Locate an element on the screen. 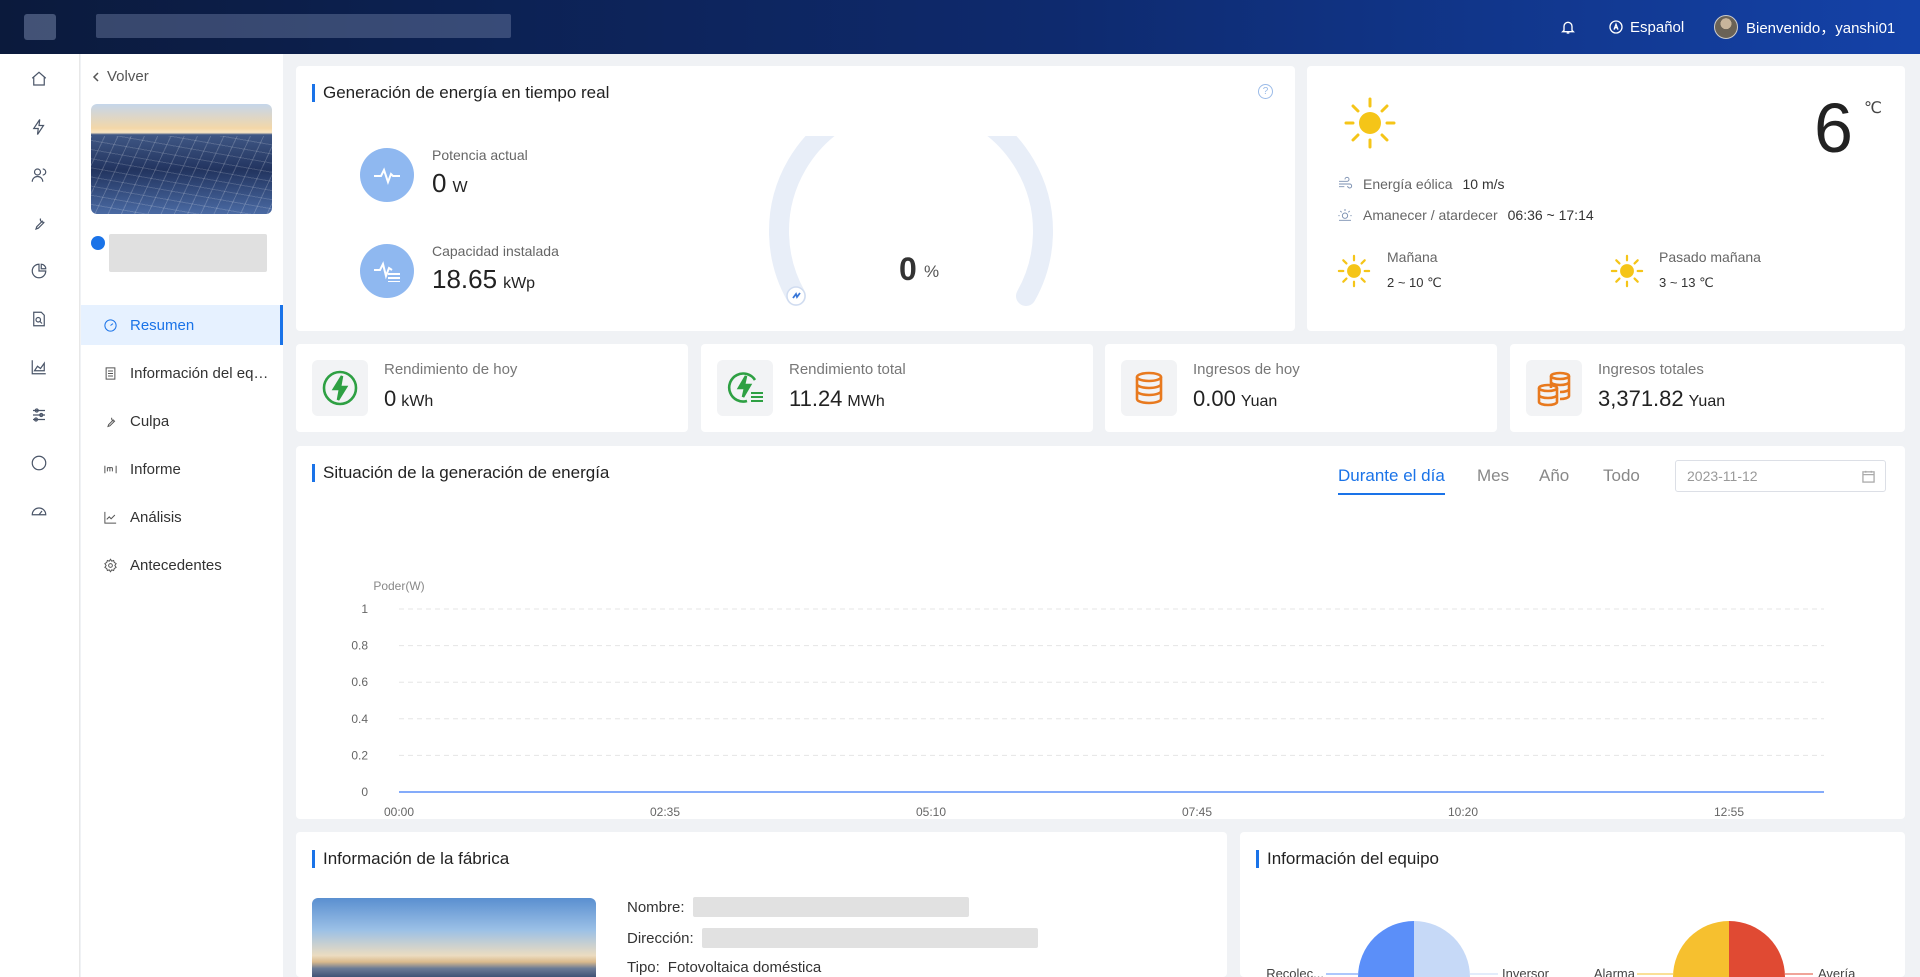 This screenshot has height=977, width=1920. stat-label: Rendimiento total is located at coordinates (847, 369).